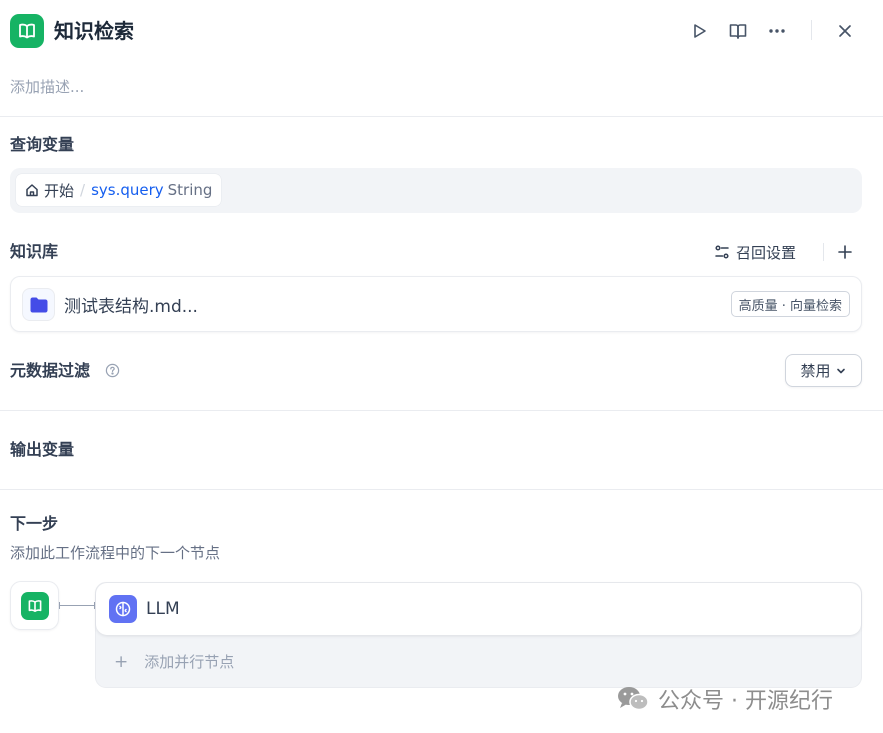 Image resolution: width=883 pixels, height=733 pixels. I want to click on plus-icon: +, so click(121, 661).